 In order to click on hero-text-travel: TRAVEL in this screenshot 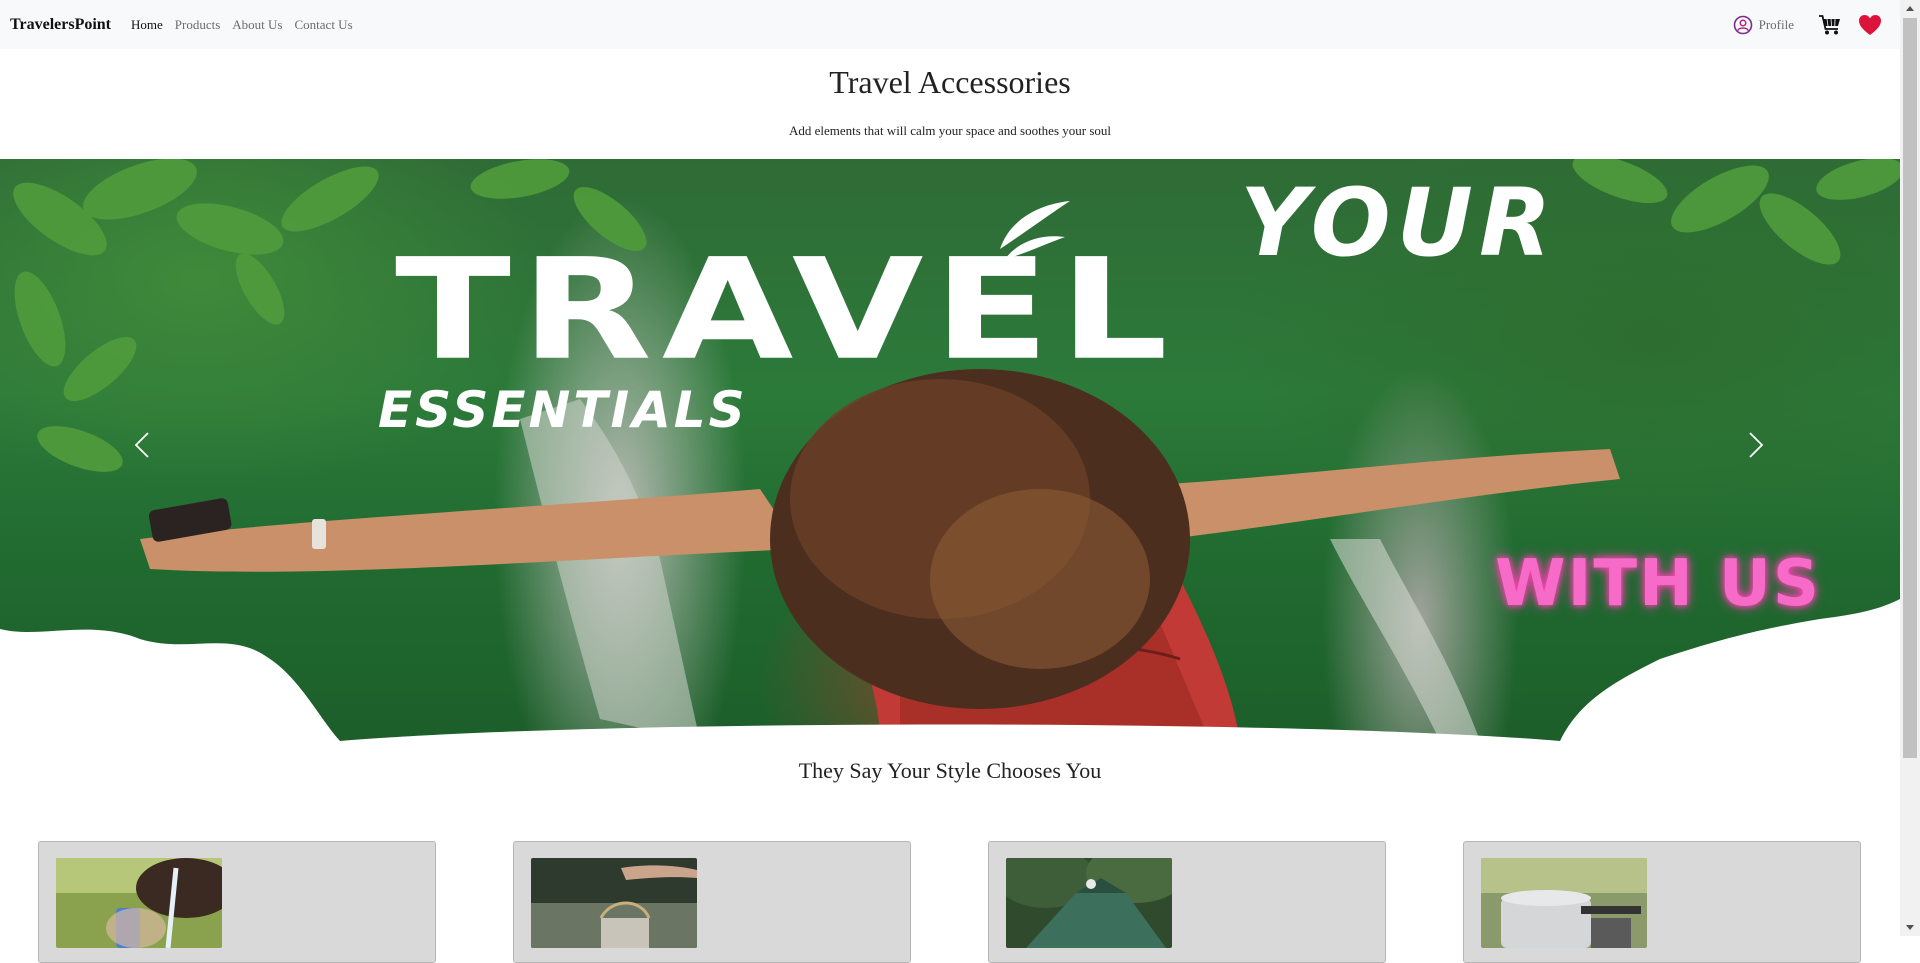, I will do `click(786, 310)`.